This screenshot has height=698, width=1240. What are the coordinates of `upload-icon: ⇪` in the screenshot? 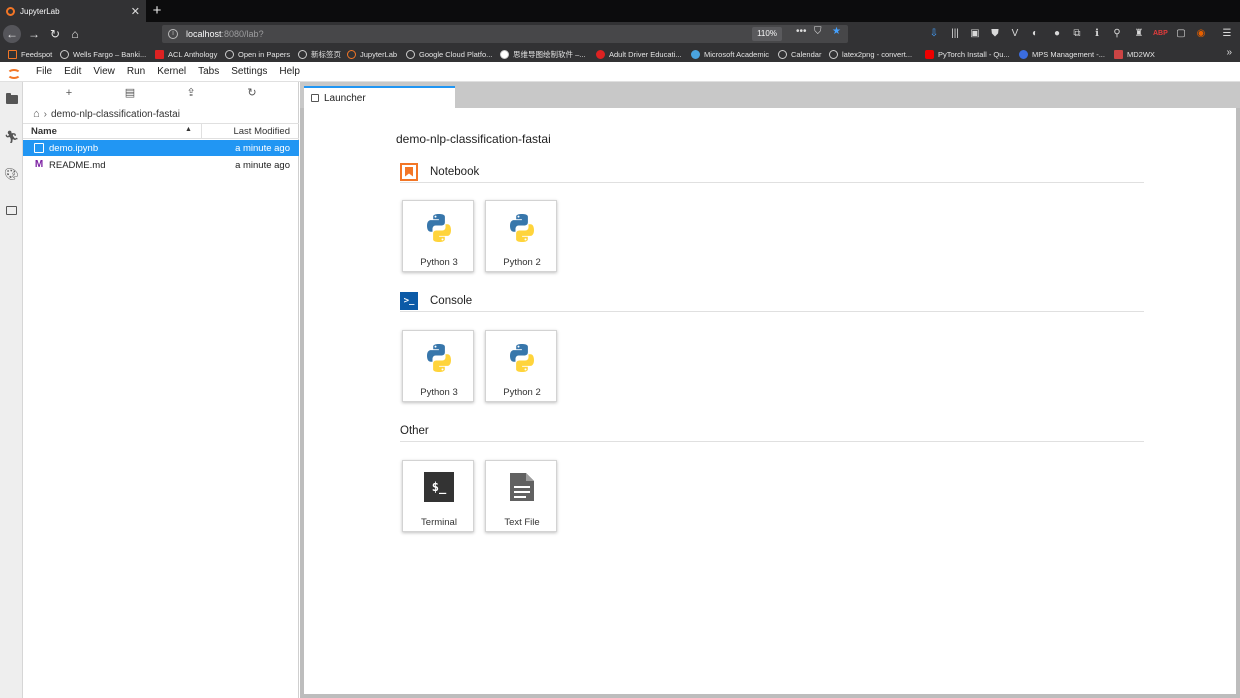 It's located at (191, 93).